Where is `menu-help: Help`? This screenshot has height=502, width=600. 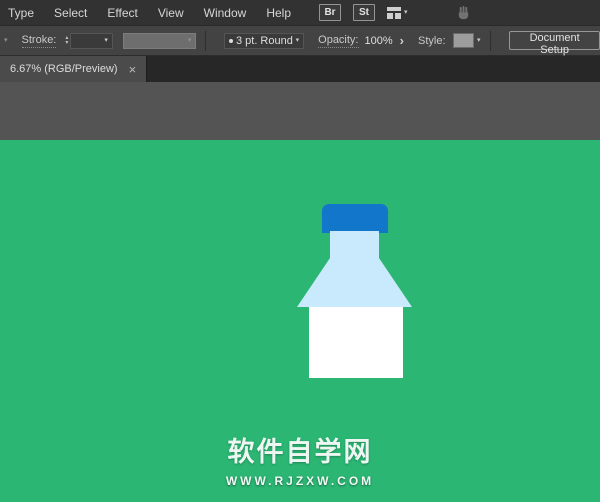 menu-help: Help is located at coordinates (278, 13).